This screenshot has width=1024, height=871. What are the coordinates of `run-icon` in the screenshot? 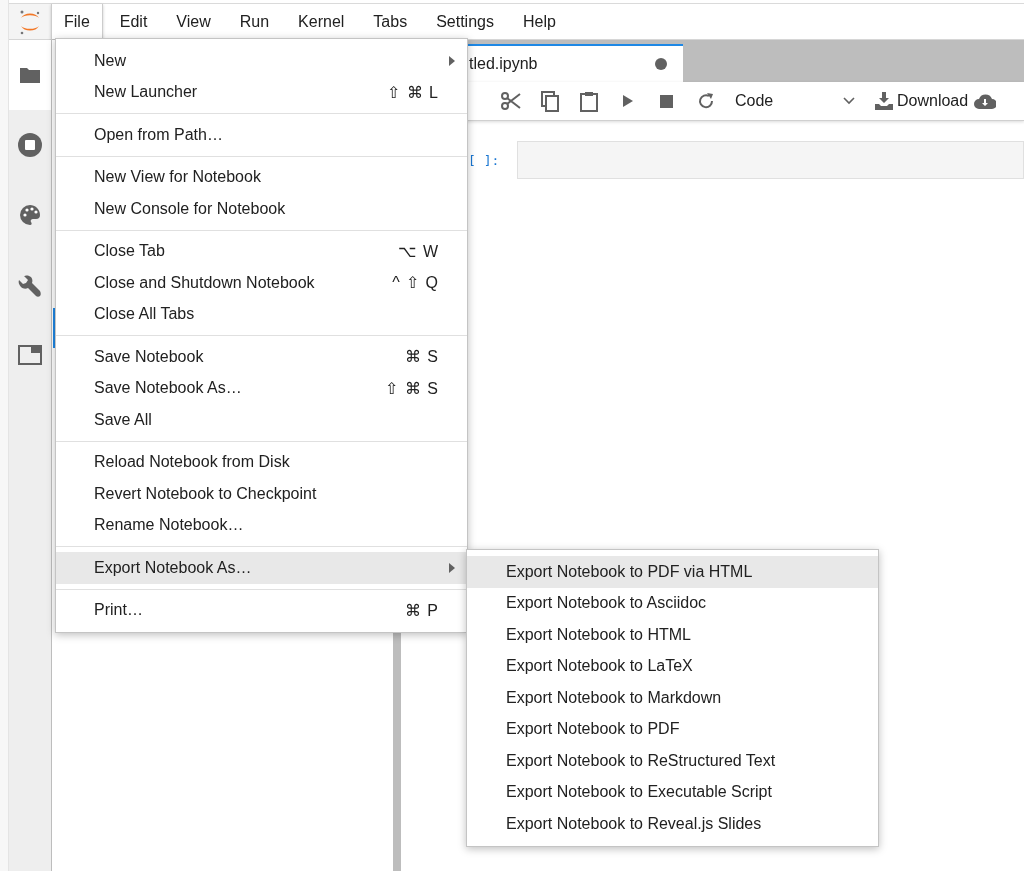 It's located at (627, 101).